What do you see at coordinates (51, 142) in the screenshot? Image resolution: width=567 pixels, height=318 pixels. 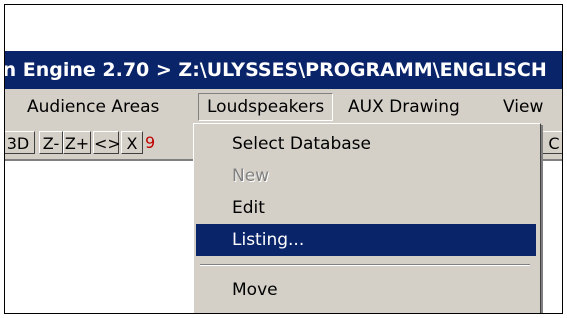 I see `toolbar-zoom-out-button: Z-` at bounding box center [51, 142].